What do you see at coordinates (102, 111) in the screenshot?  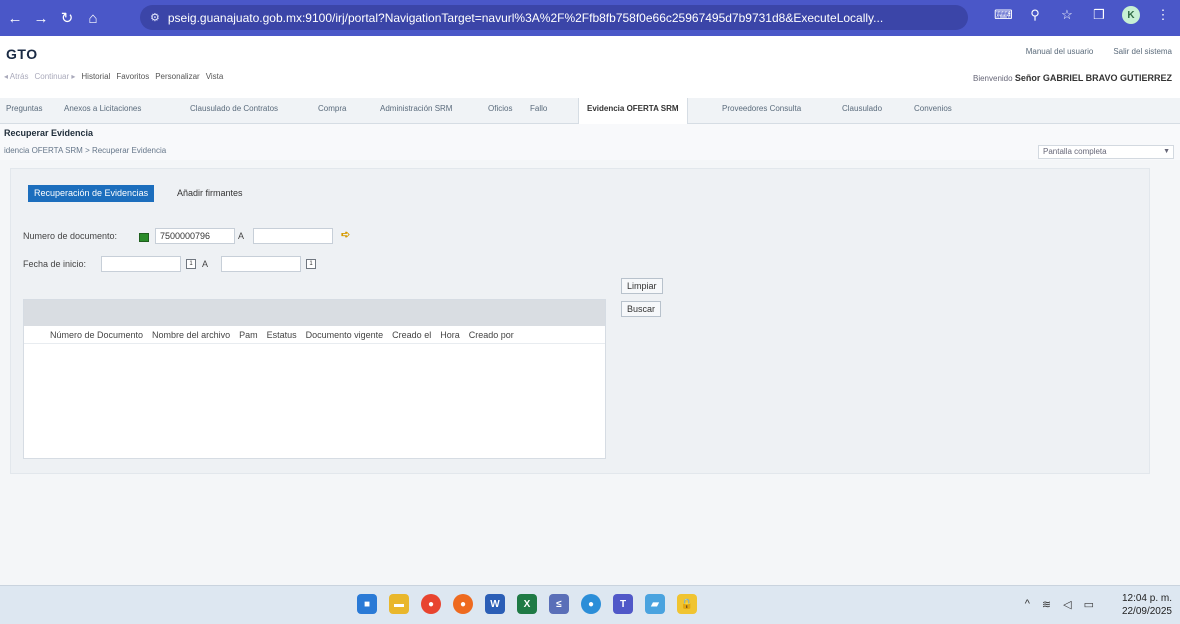 I see `tab-anexos-licitaciones: Anexos a Licitaciones` at bounding box center [102, 111].